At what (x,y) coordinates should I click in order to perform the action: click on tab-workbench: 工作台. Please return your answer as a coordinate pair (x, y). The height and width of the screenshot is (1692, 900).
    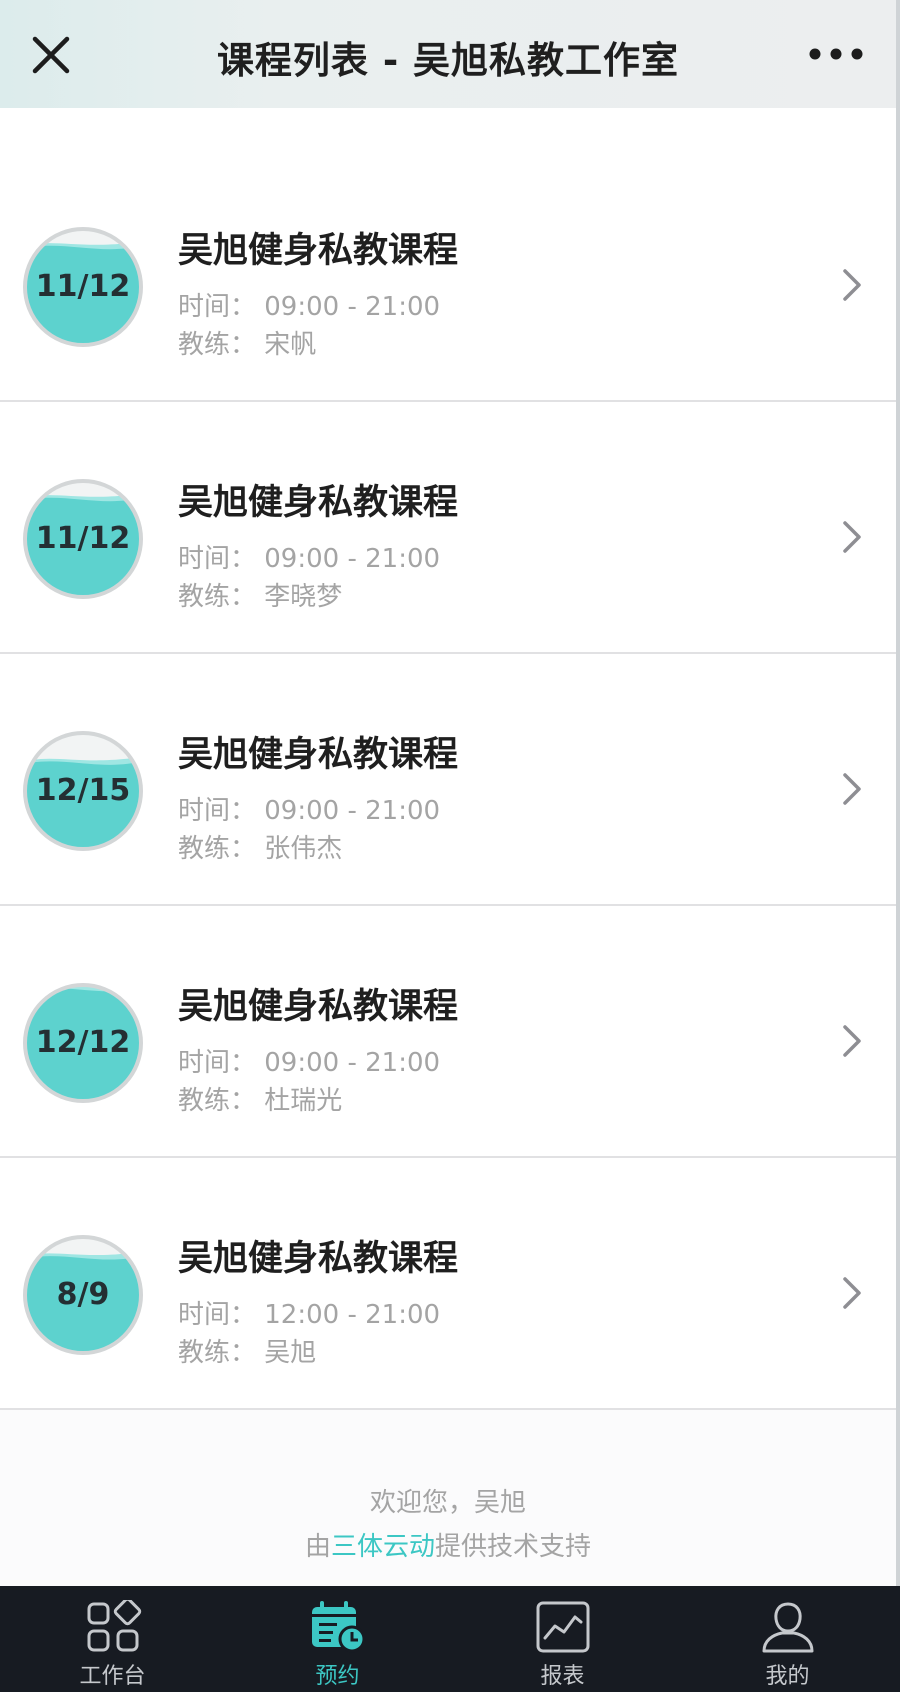
    Looking at the image, I should click on (112, 1639).